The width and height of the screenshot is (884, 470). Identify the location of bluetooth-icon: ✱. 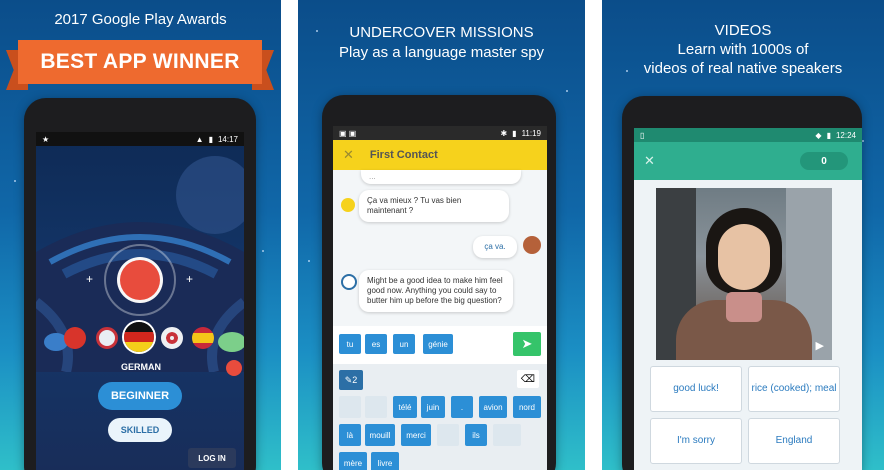
(504, 133).